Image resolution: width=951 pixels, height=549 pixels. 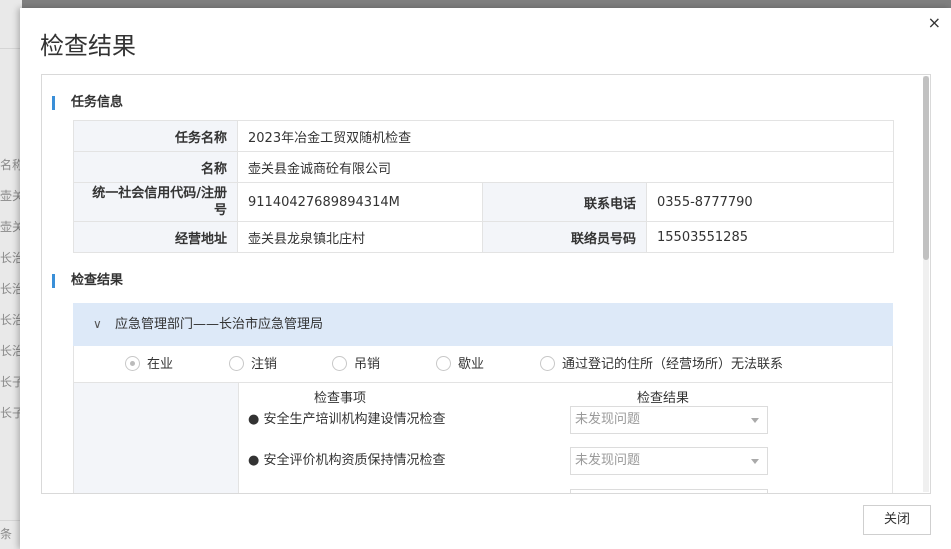 I want to click on close-icon: ×, so click(x=934, y=23).